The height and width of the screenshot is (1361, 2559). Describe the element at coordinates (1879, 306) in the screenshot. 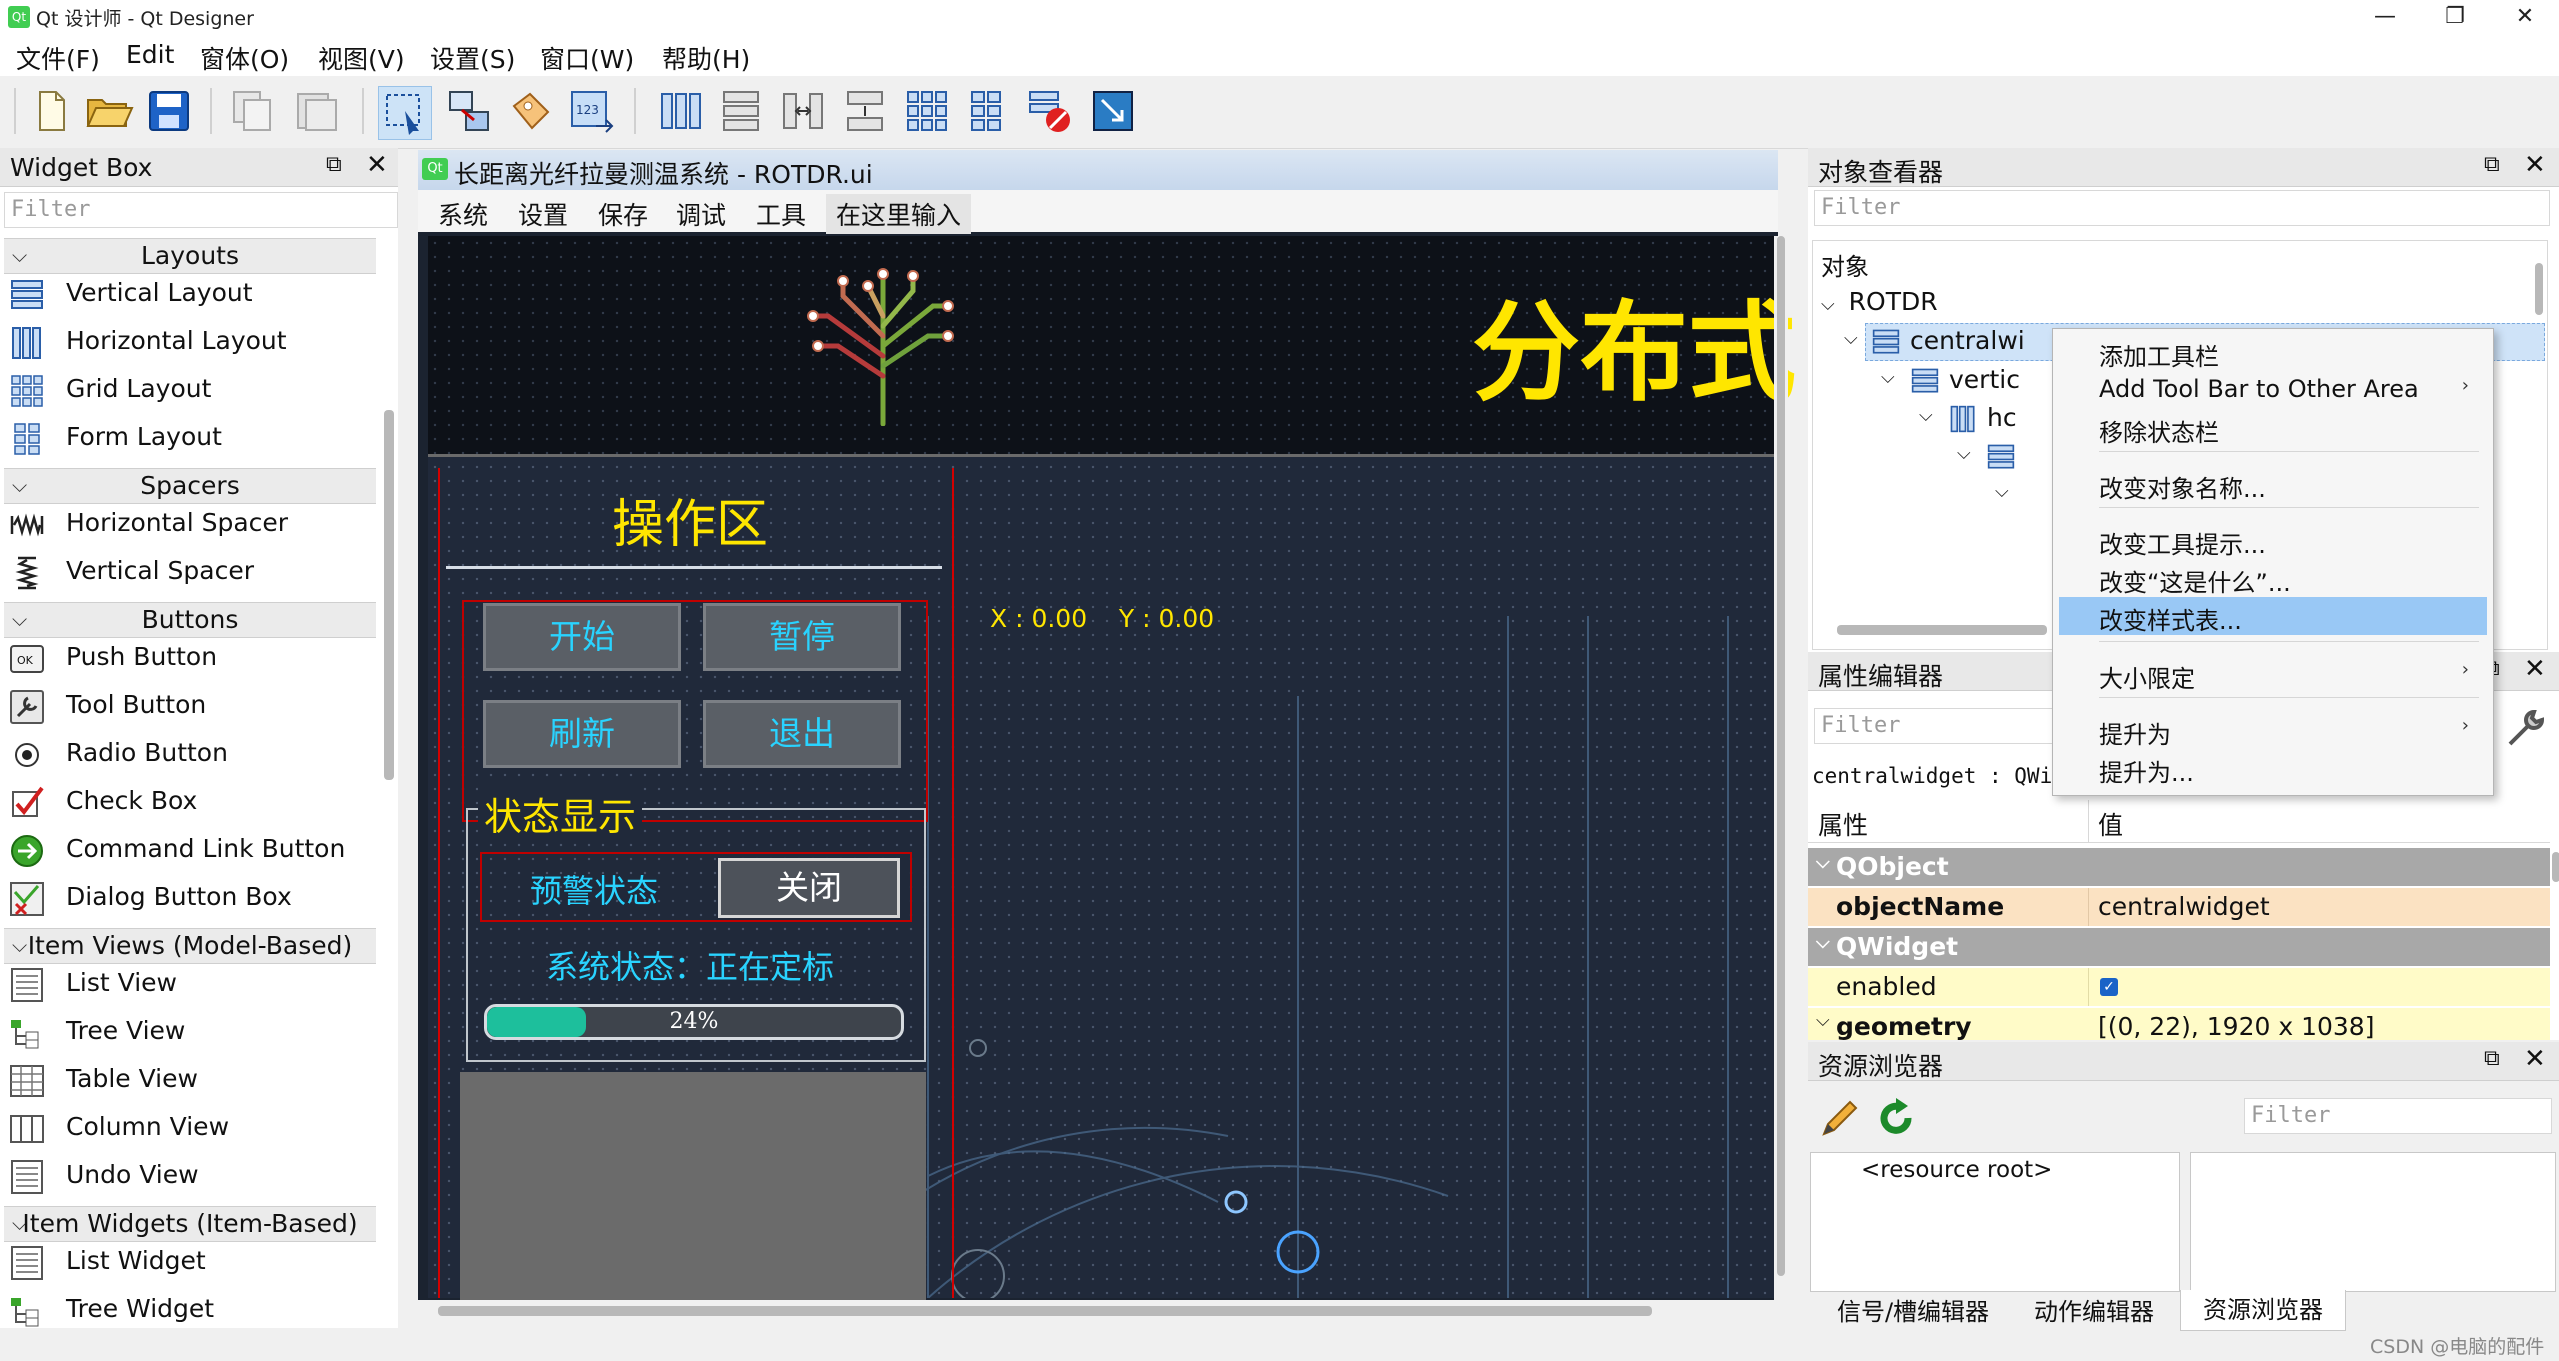

I see `tree-row-rotdr: ⌵ ROTDR` at that location.